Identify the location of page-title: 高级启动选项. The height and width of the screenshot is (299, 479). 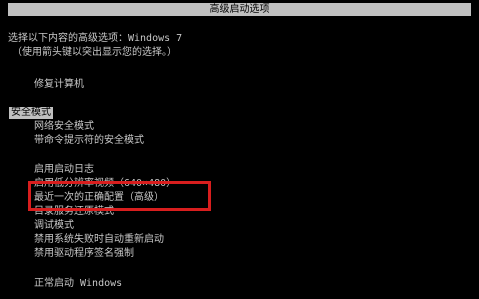
(239, 9).